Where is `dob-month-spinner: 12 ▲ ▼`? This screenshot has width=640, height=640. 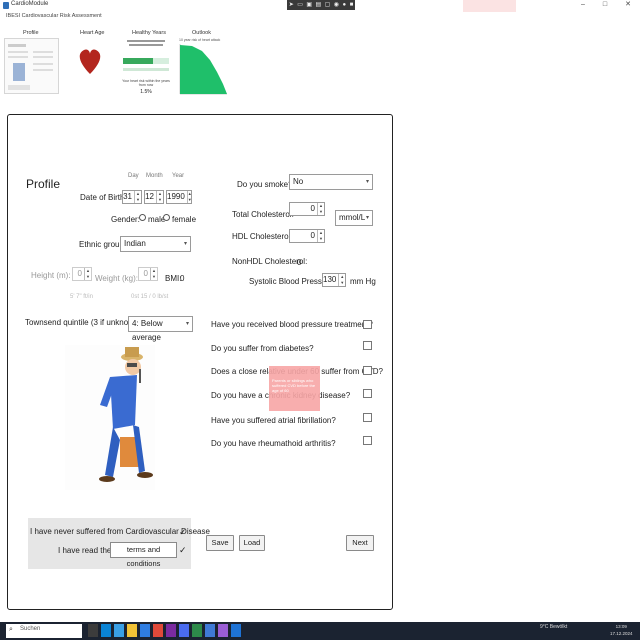 dob-month-spinner: 12 ▲ ▼ is located at coordinates (154, 197).